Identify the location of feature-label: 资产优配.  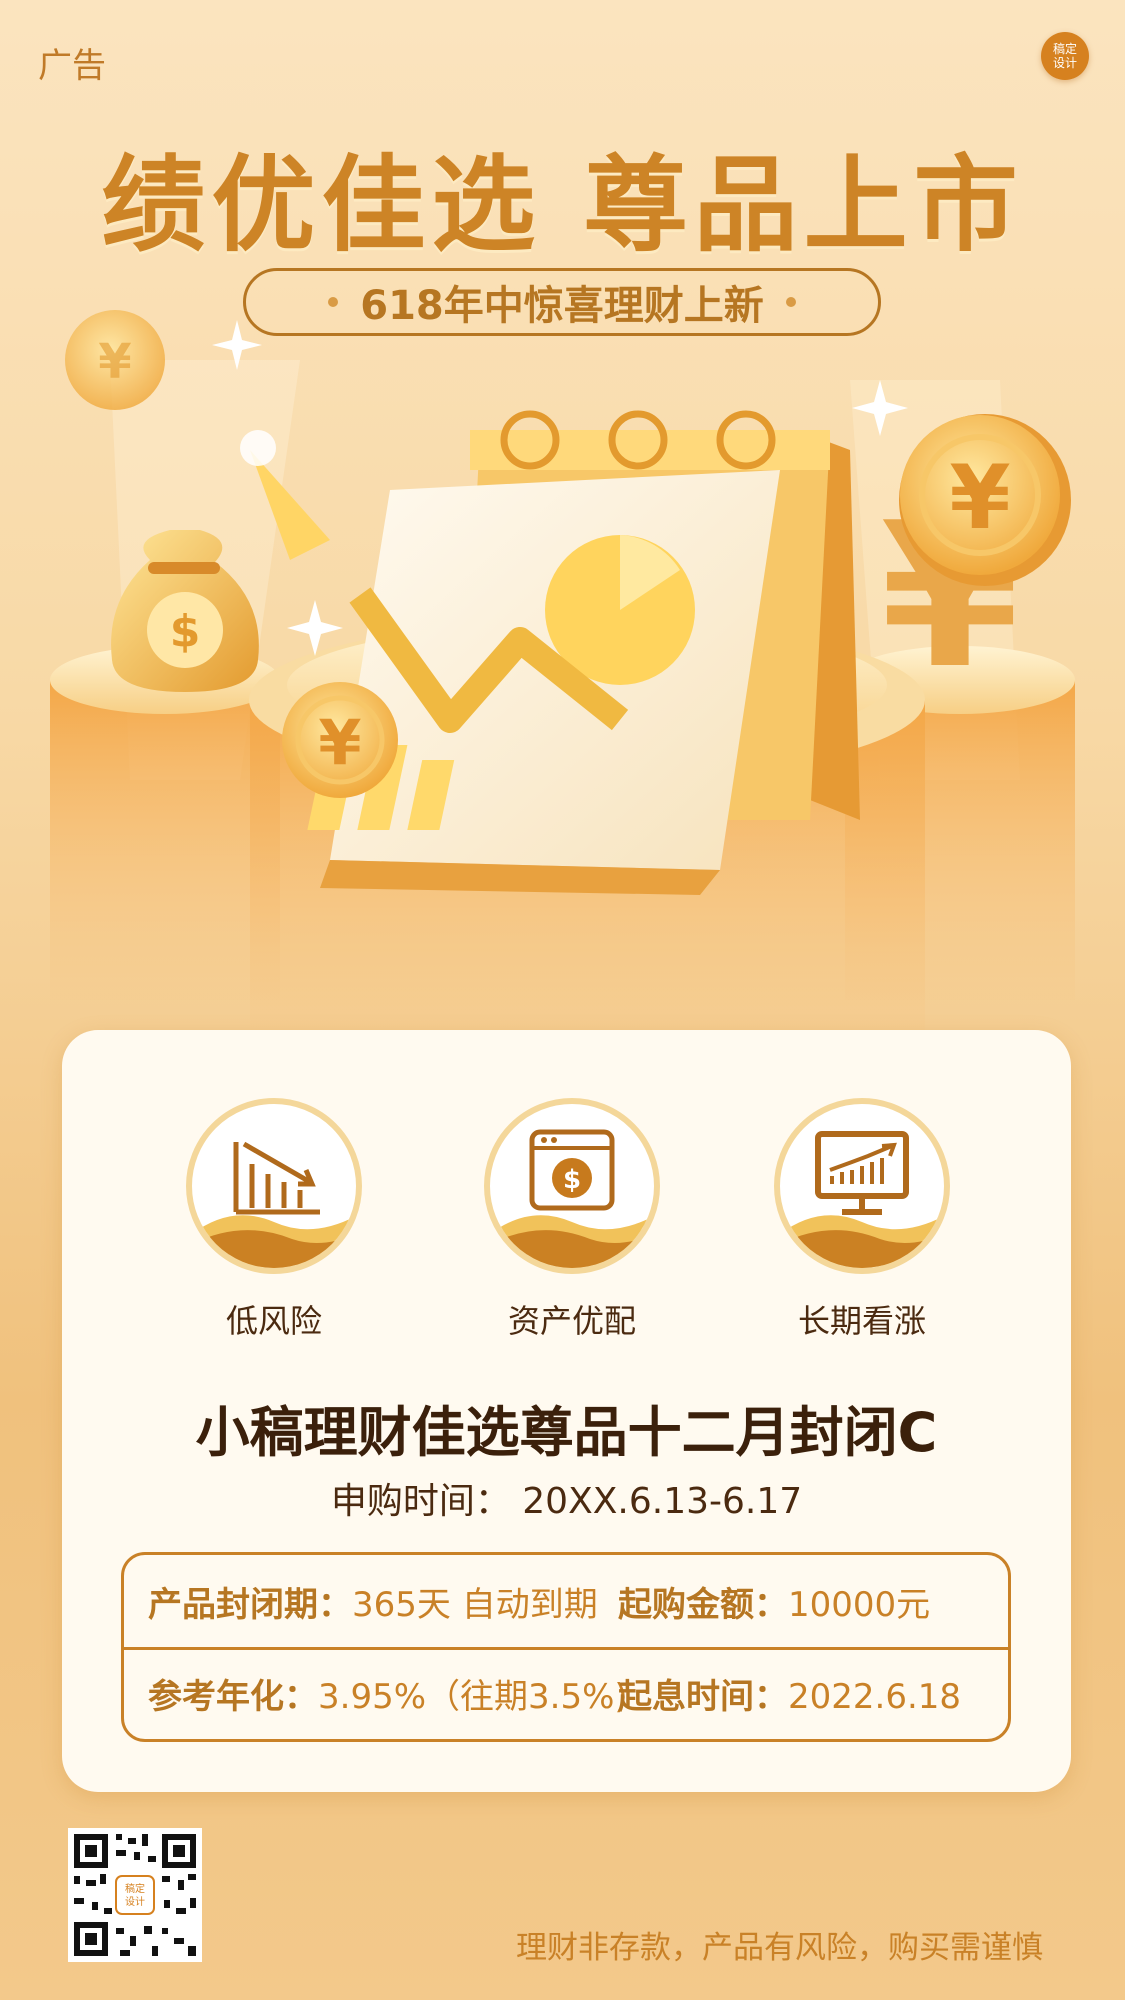
(571, 1321).